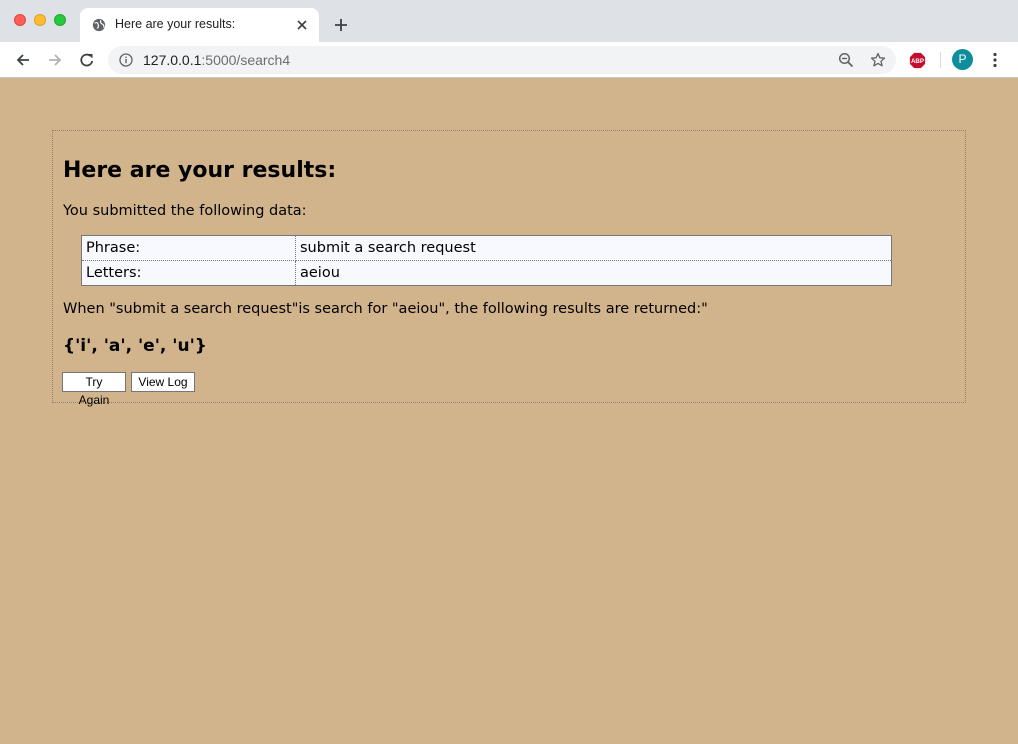  What do you see at coordinates (163, 382) in the screenshot?
I see `view-log-button: View Log` at bounding box center [163, 382].